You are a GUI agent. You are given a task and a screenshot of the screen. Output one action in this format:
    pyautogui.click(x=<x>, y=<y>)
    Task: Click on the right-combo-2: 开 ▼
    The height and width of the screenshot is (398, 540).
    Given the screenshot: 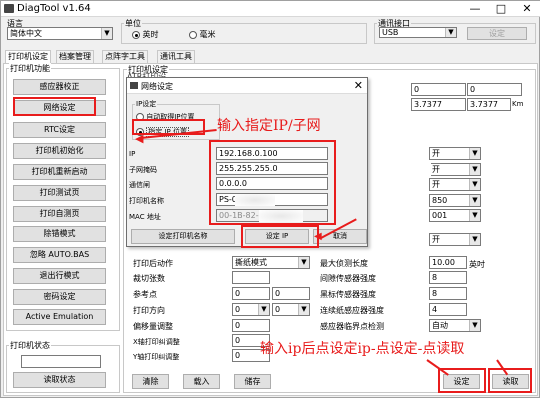 What is the action you would take?
    pyautogui.click(x=455, y=169)
    